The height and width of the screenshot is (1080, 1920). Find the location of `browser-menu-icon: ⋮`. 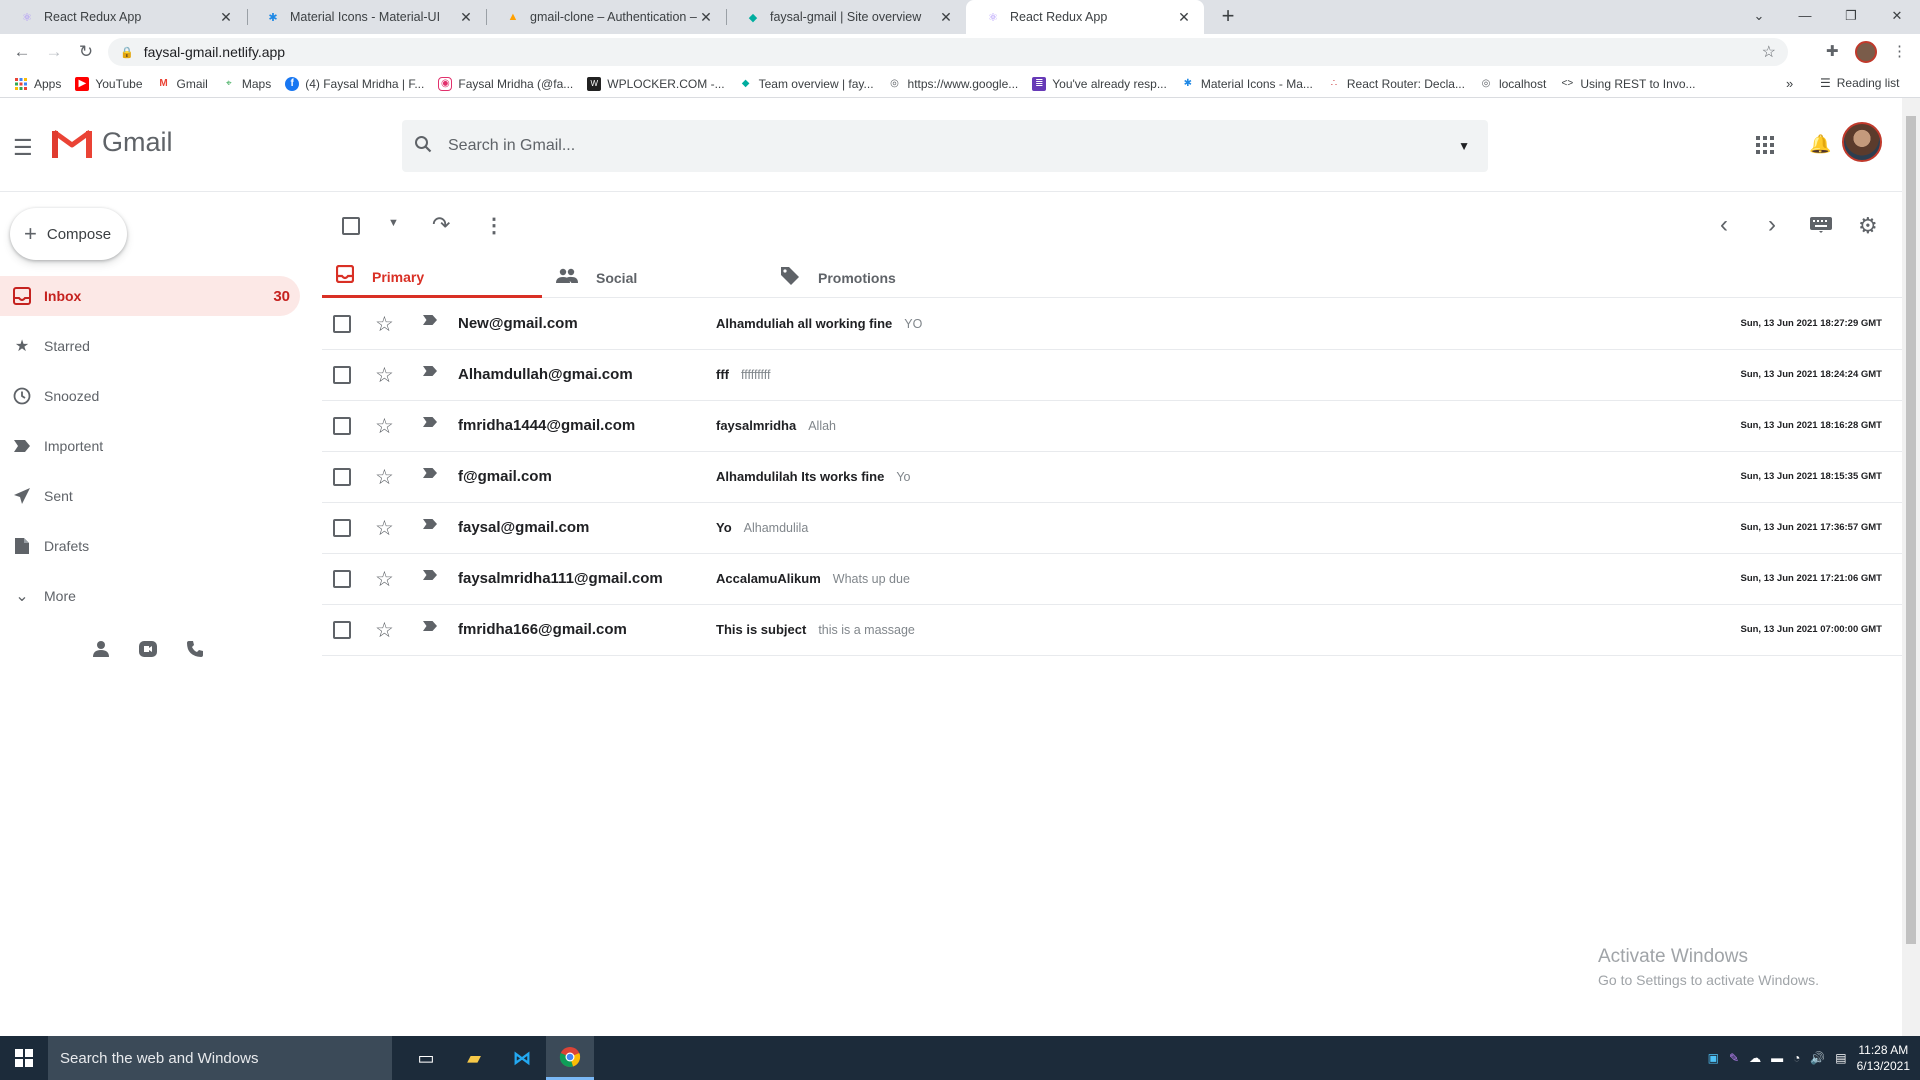

browser-menu-icon: ⋮ is located at coordinates (1899, 51).